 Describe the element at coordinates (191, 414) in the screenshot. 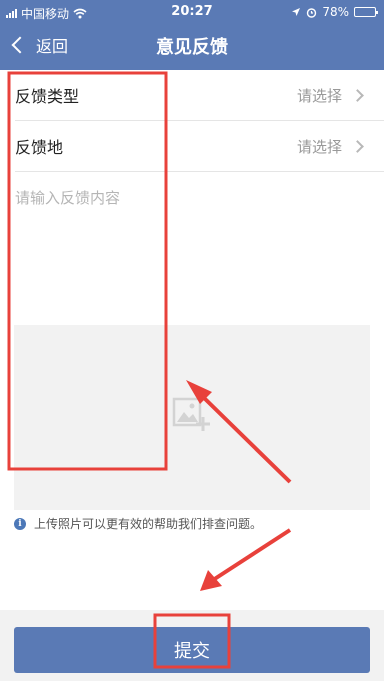

I see `add-image-icon` at that location.